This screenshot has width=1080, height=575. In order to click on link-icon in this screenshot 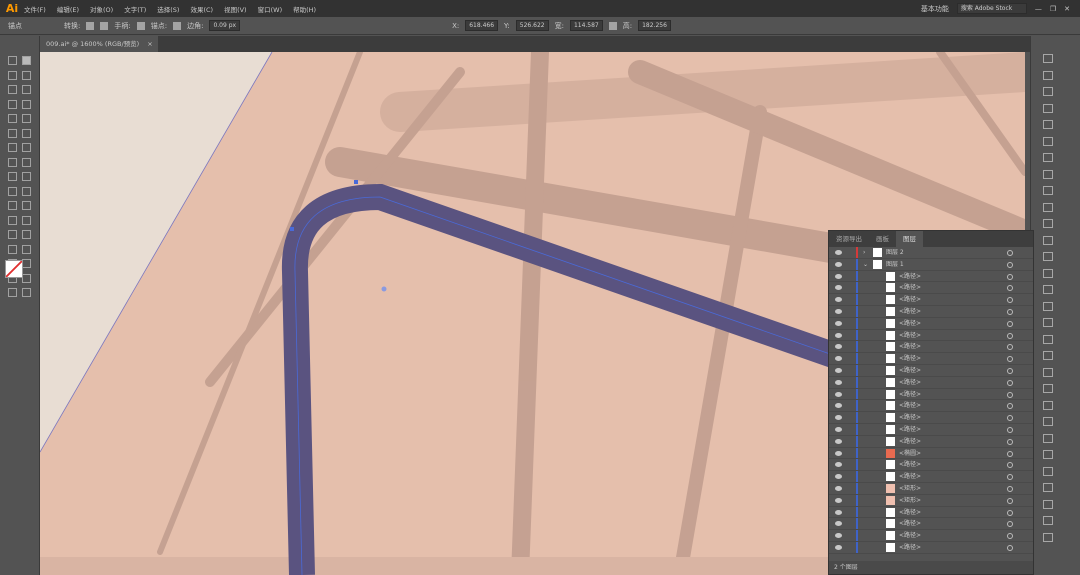, I will do `click(612, 25)`.